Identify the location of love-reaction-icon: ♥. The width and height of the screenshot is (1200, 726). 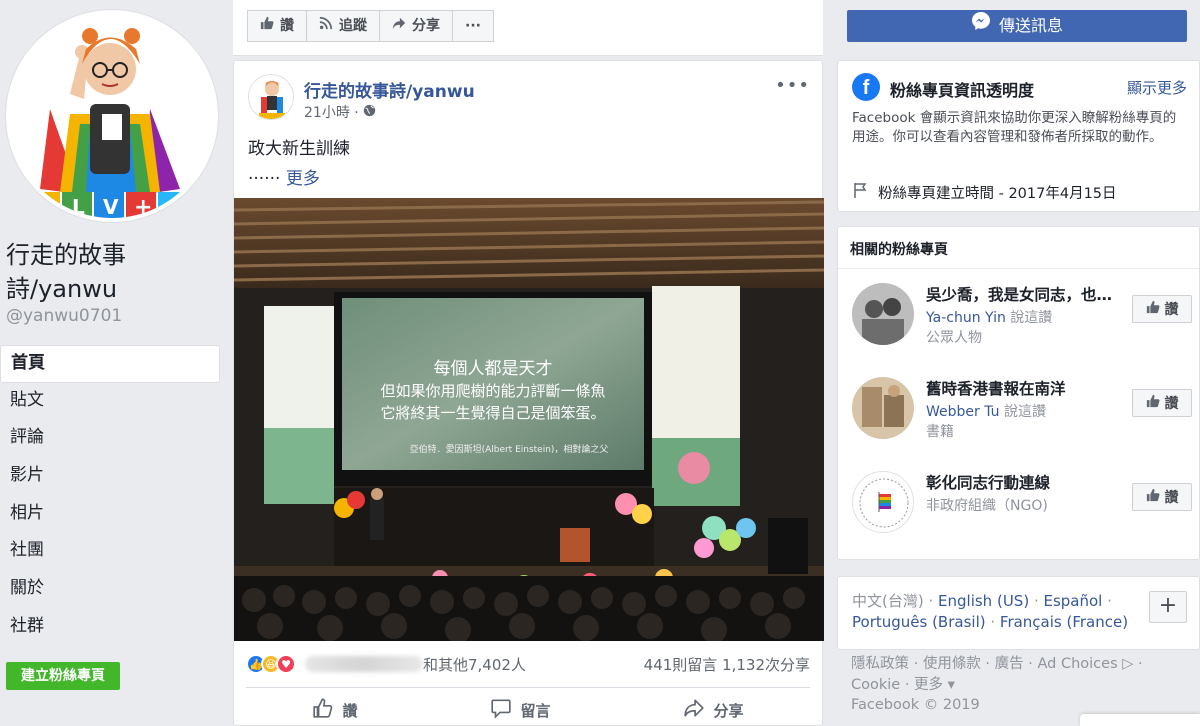
(286, 664).